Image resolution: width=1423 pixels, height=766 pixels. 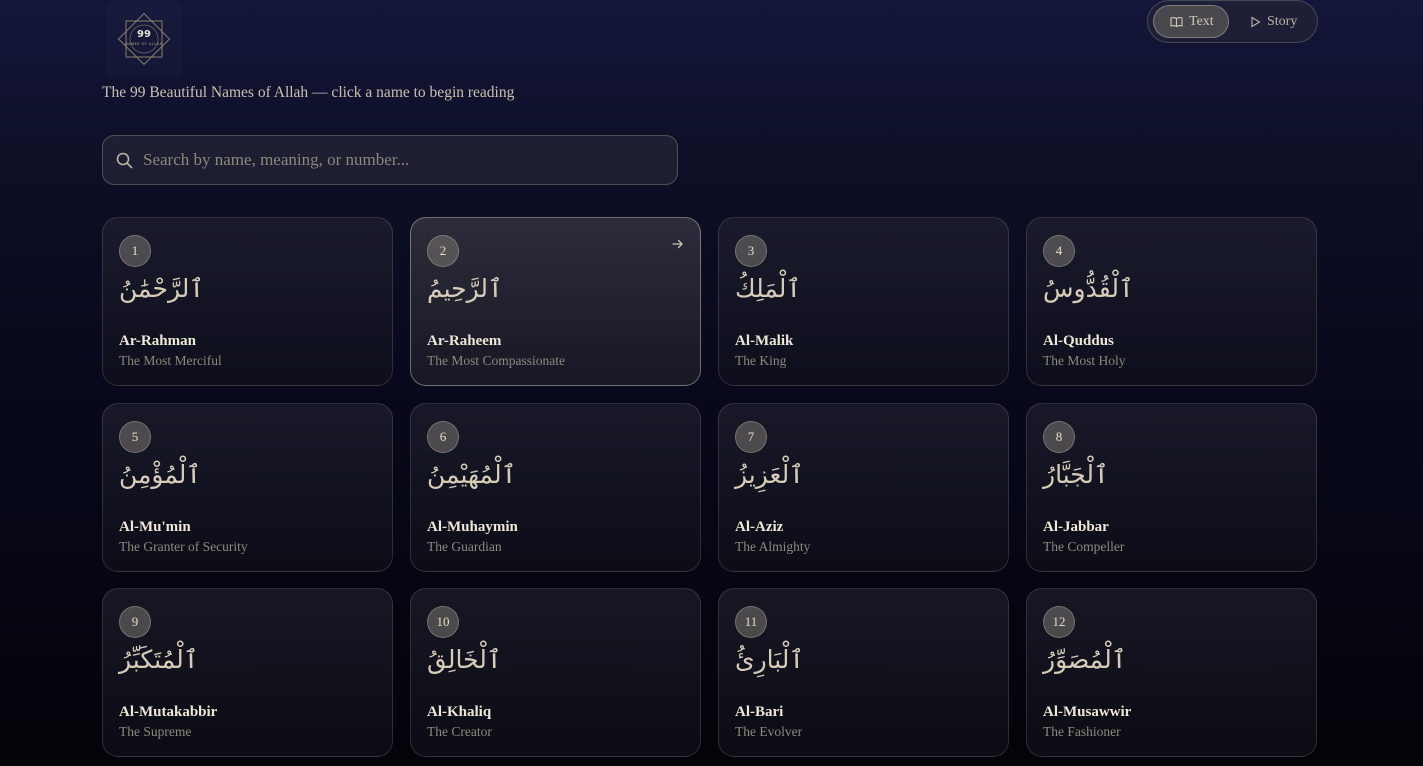 What do you see at coordinates (1256, 21) in the screenshot?
I see `play-icon` at bounding box center [1256, 21].